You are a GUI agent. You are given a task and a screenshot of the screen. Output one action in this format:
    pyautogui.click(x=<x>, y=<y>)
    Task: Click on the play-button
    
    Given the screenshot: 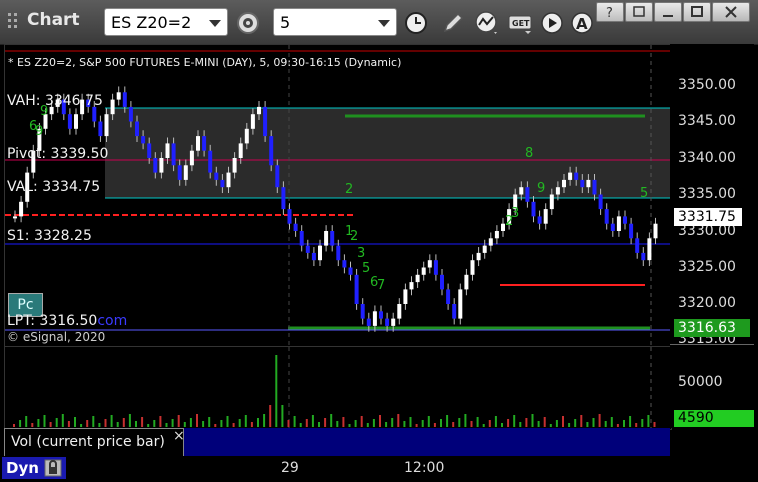 What is the action you would take?
    pyautogui.click(x=552, y=23)
    